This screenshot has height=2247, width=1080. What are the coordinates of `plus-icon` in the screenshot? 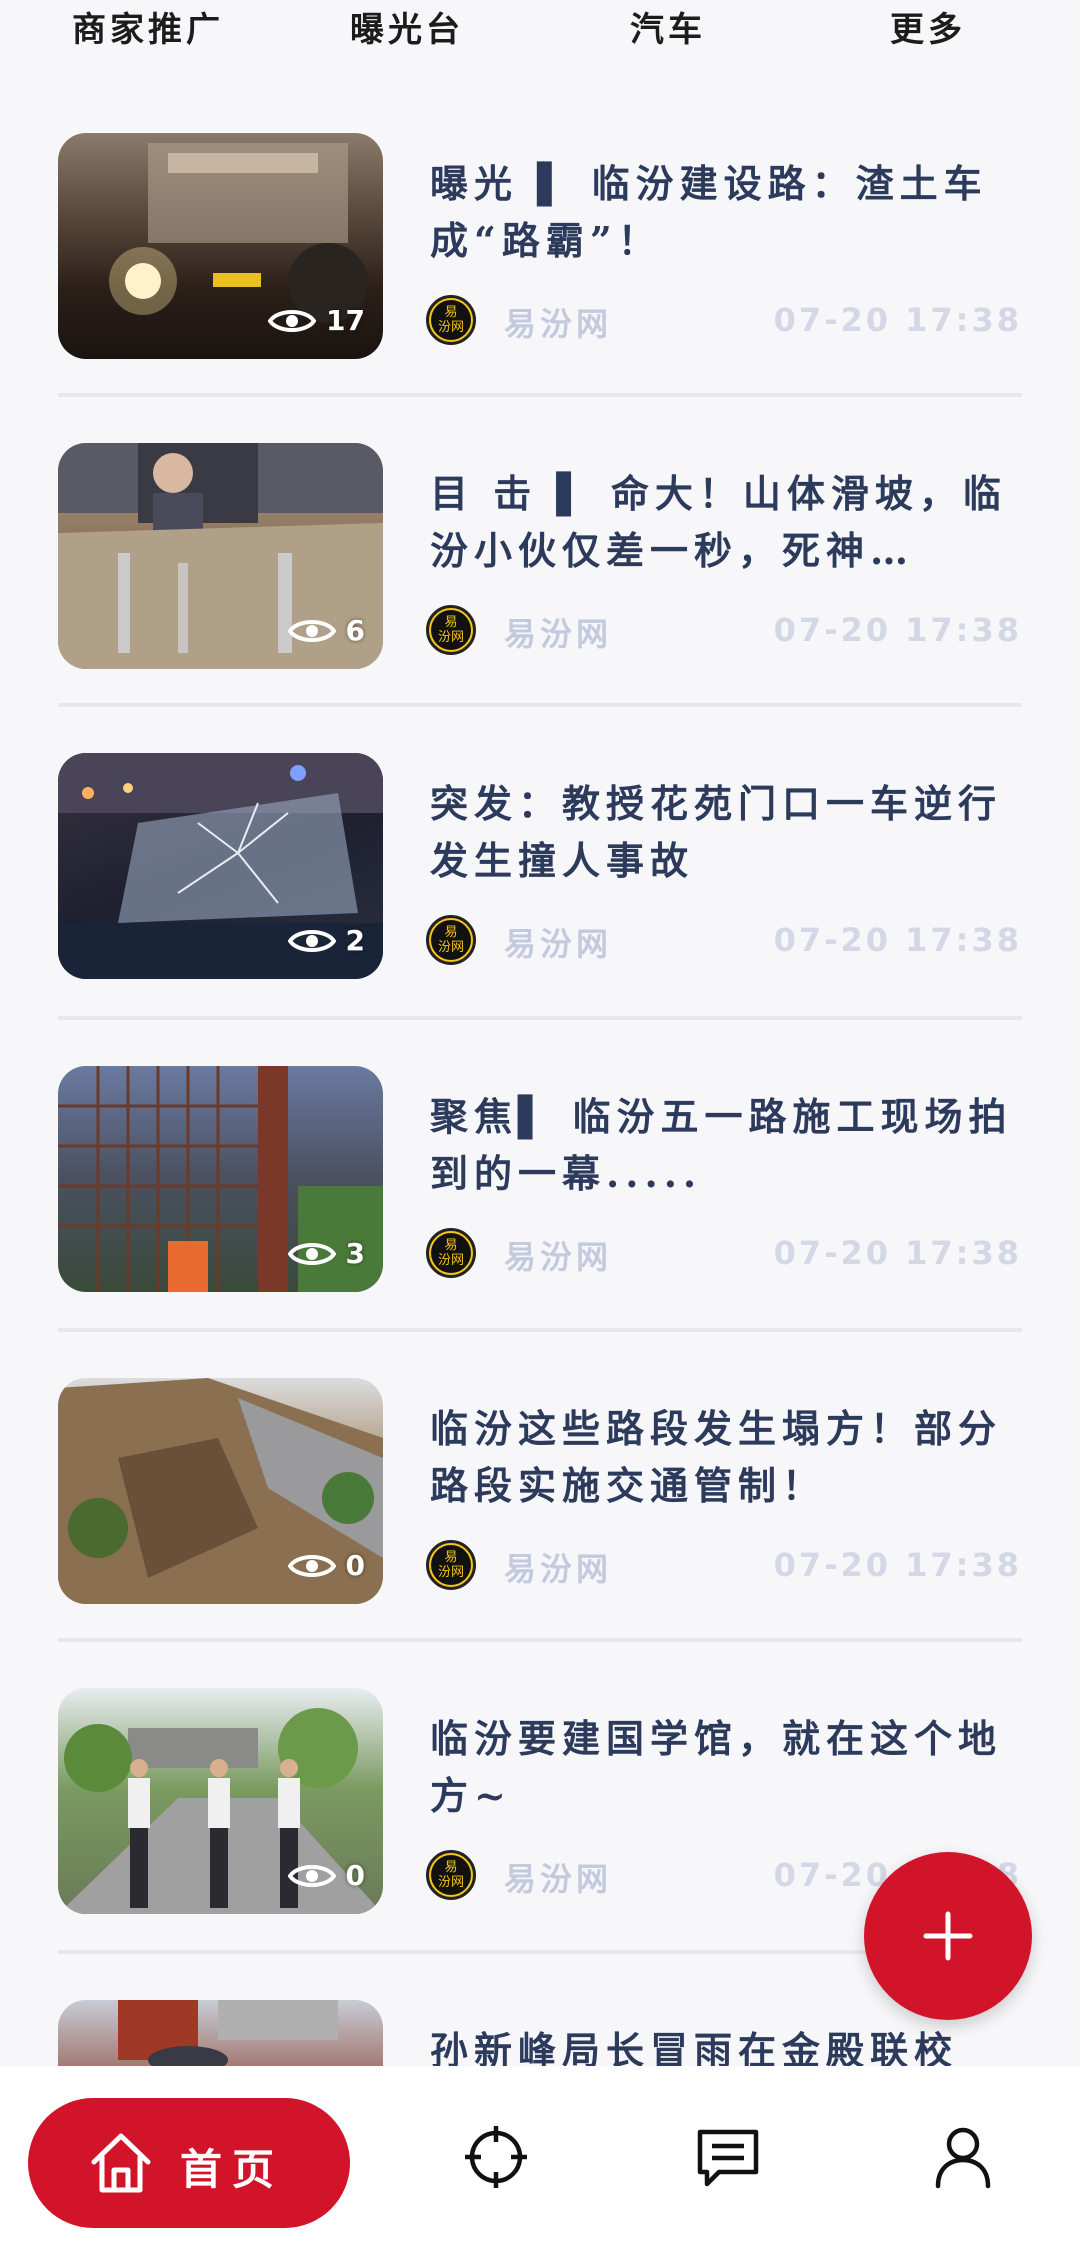 It's located at (948, 1936).